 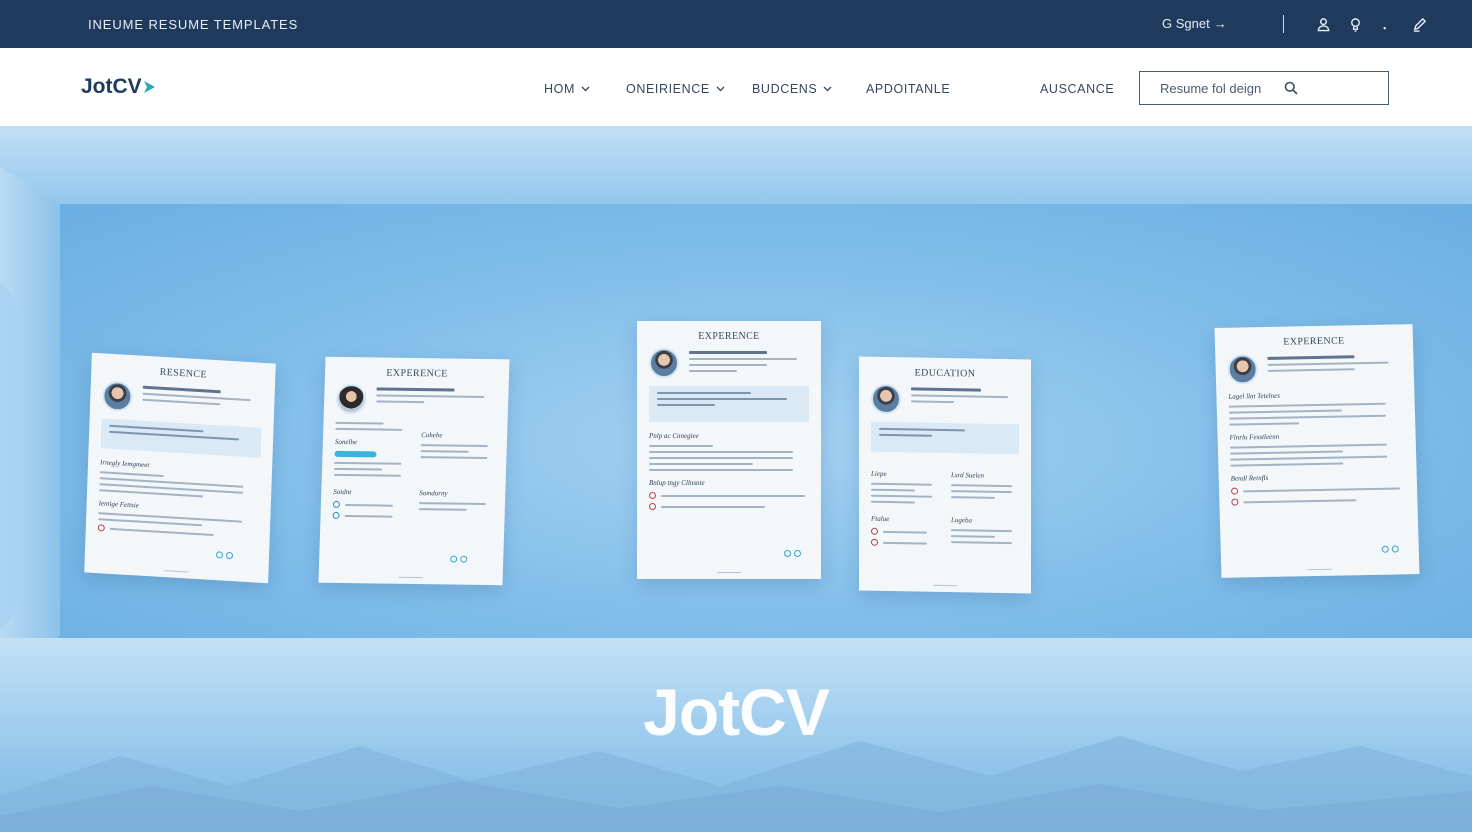 I want to click on nav-item-apdoitanle: APDOITANLE, so click(x=908, y=89).